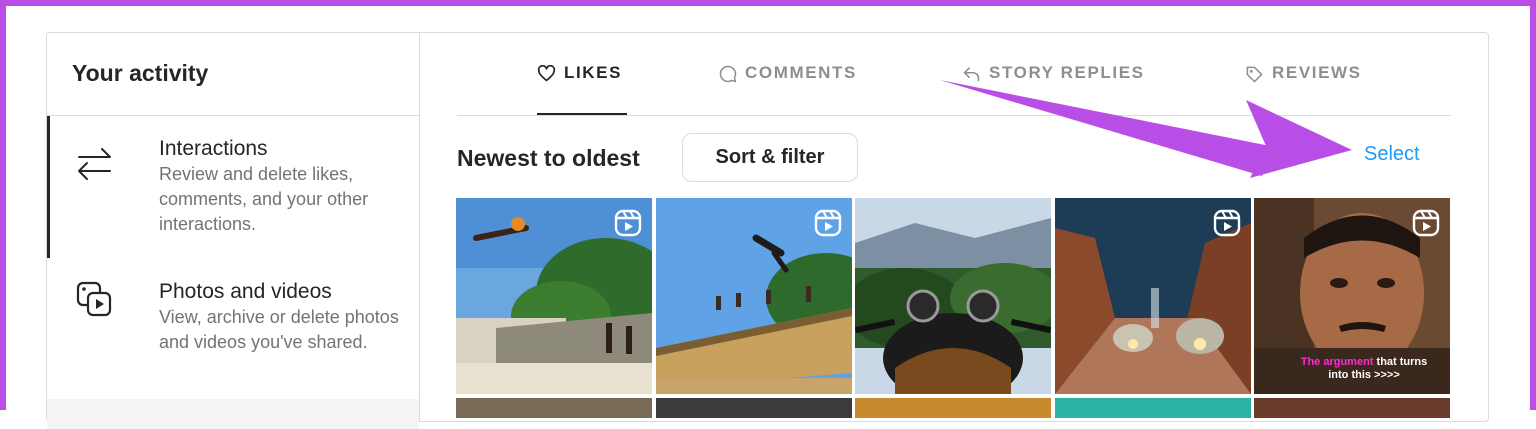 The height and width of the screenshot is (429, 1536). Describe the element at coordinates (140, 73) in the screenshot. I see `sidebar-title: Your activity` at that location.